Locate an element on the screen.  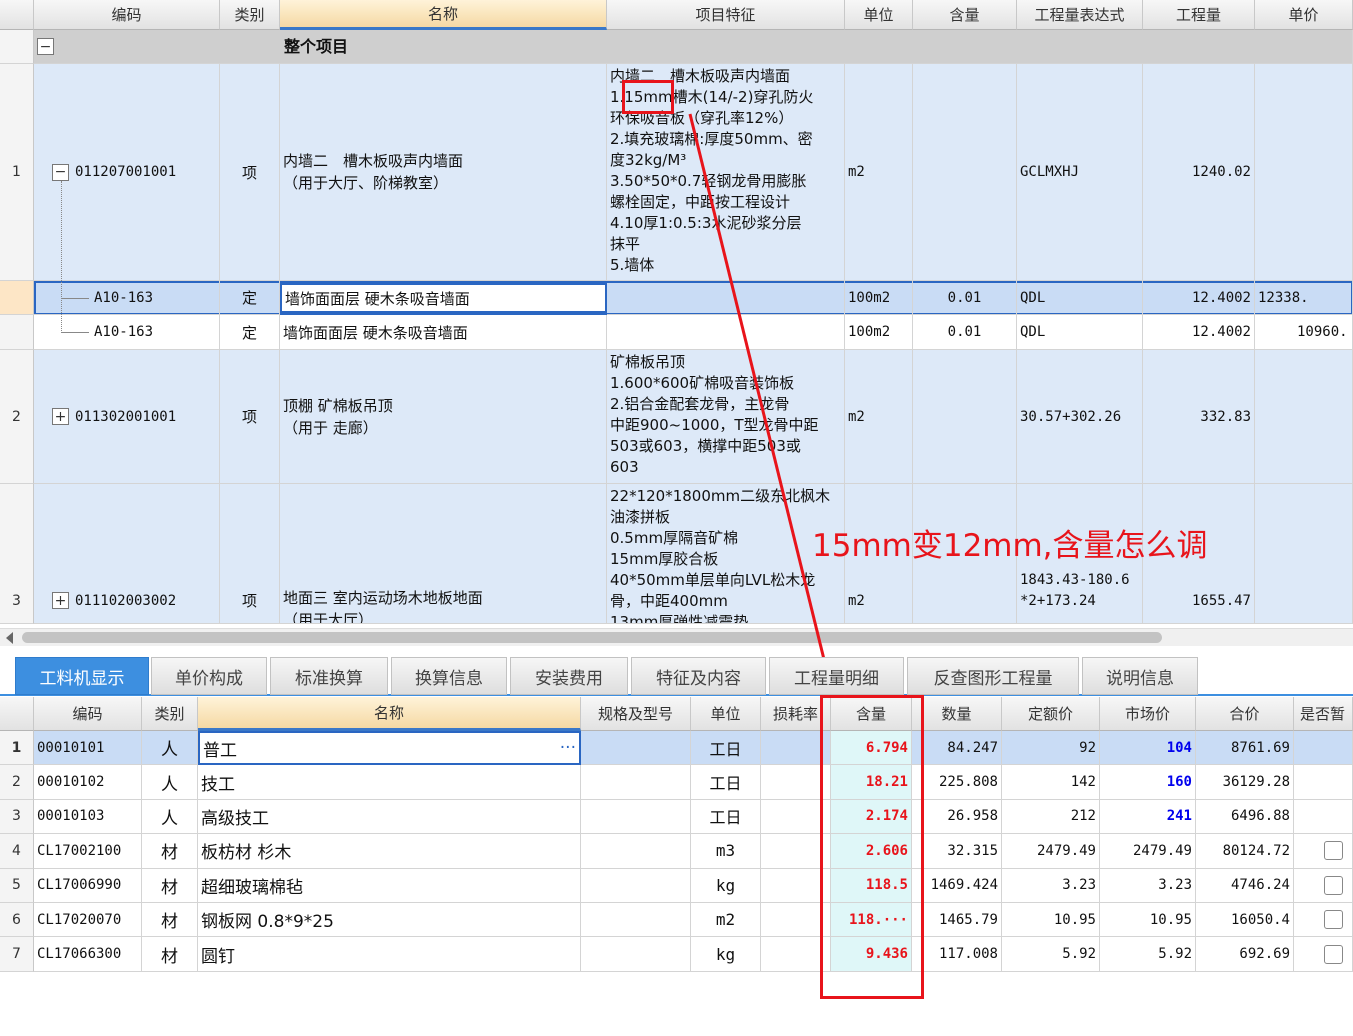
material-code: 00010102 is located at coordinates (88, 782).